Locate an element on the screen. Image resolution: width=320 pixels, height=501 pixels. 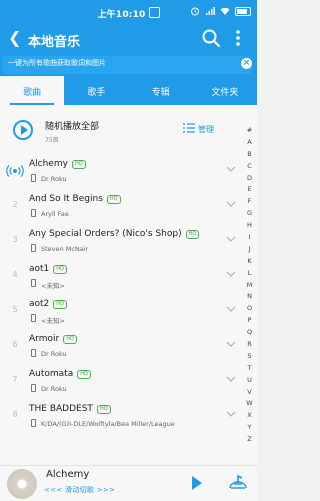
song-row: 2 And So It Begins HQ Aryll Fae is located at coordinates (122, 206).